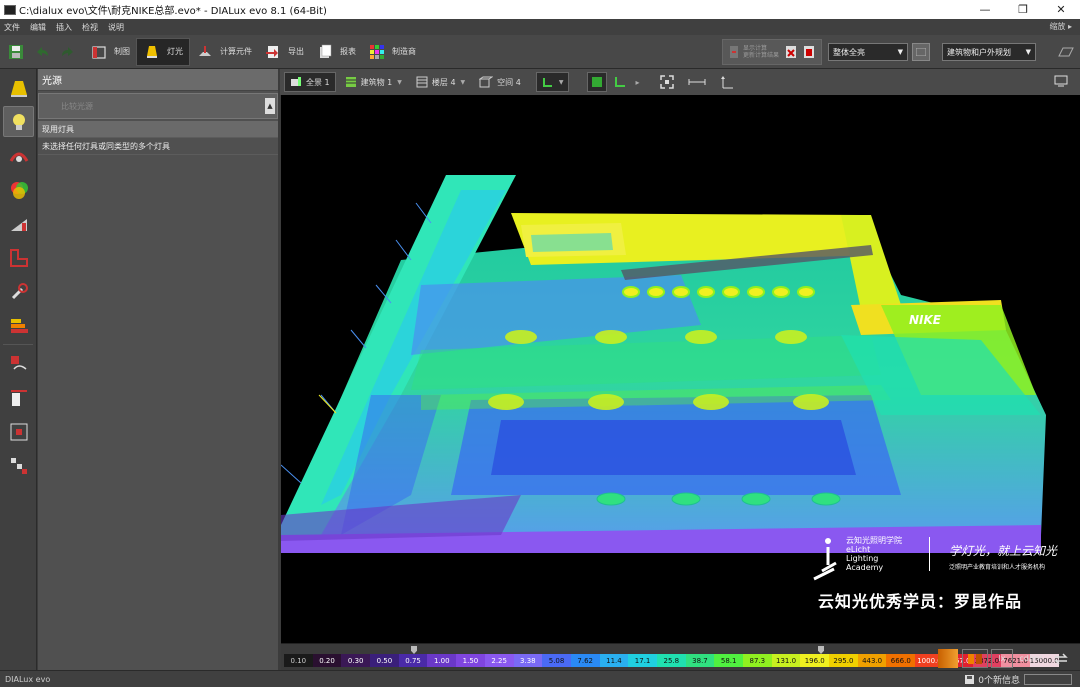  What do you see at coordinates (158, 146) in the screenshot?
I see `section-text: 未选择任何灯具或同类型的多个灯具` at bounding box center [158, 146].